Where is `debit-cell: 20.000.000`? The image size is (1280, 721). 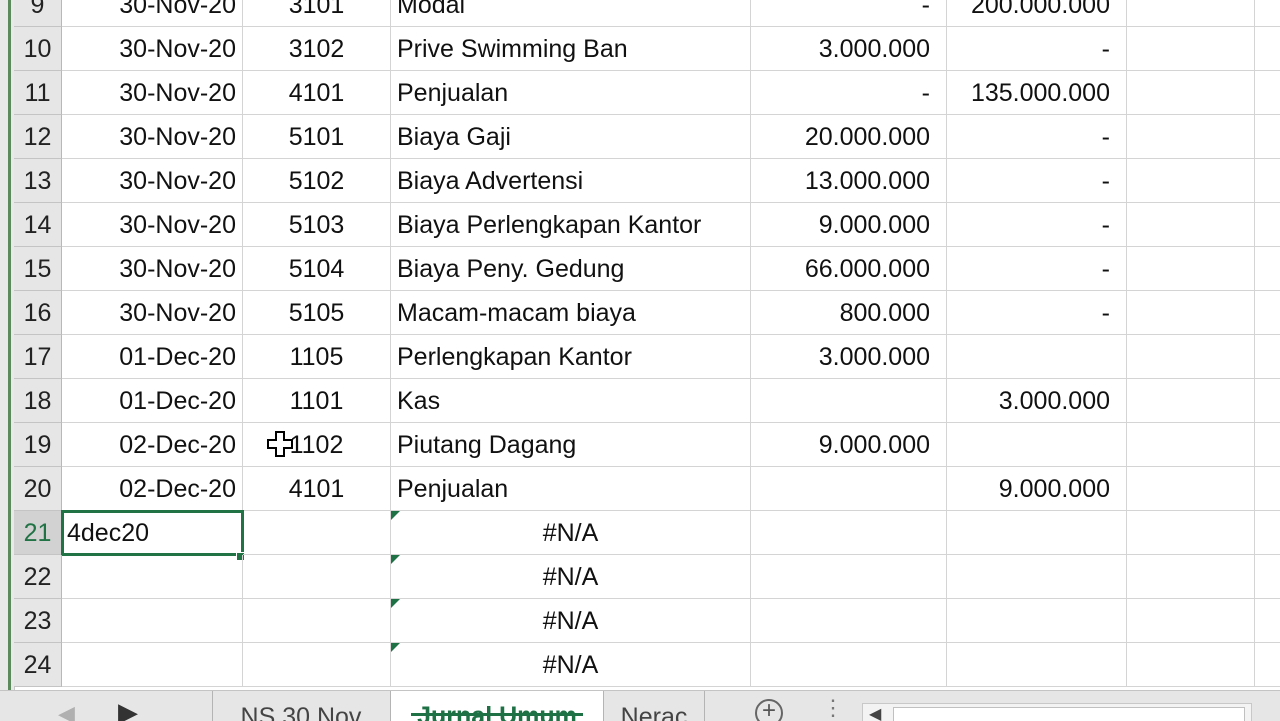 debit-cell: 20.000.000 is located at coordinates (849, 137).